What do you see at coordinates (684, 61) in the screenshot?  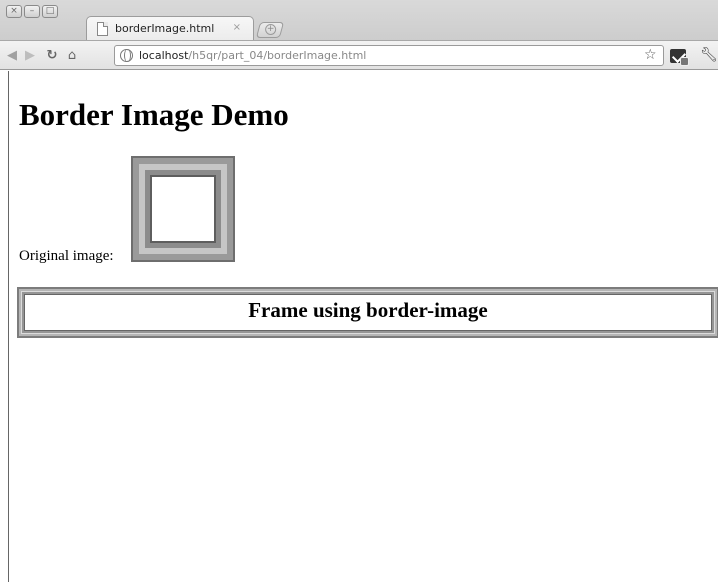 I see `extension-badge-icon` at bounding box center [684, 61].